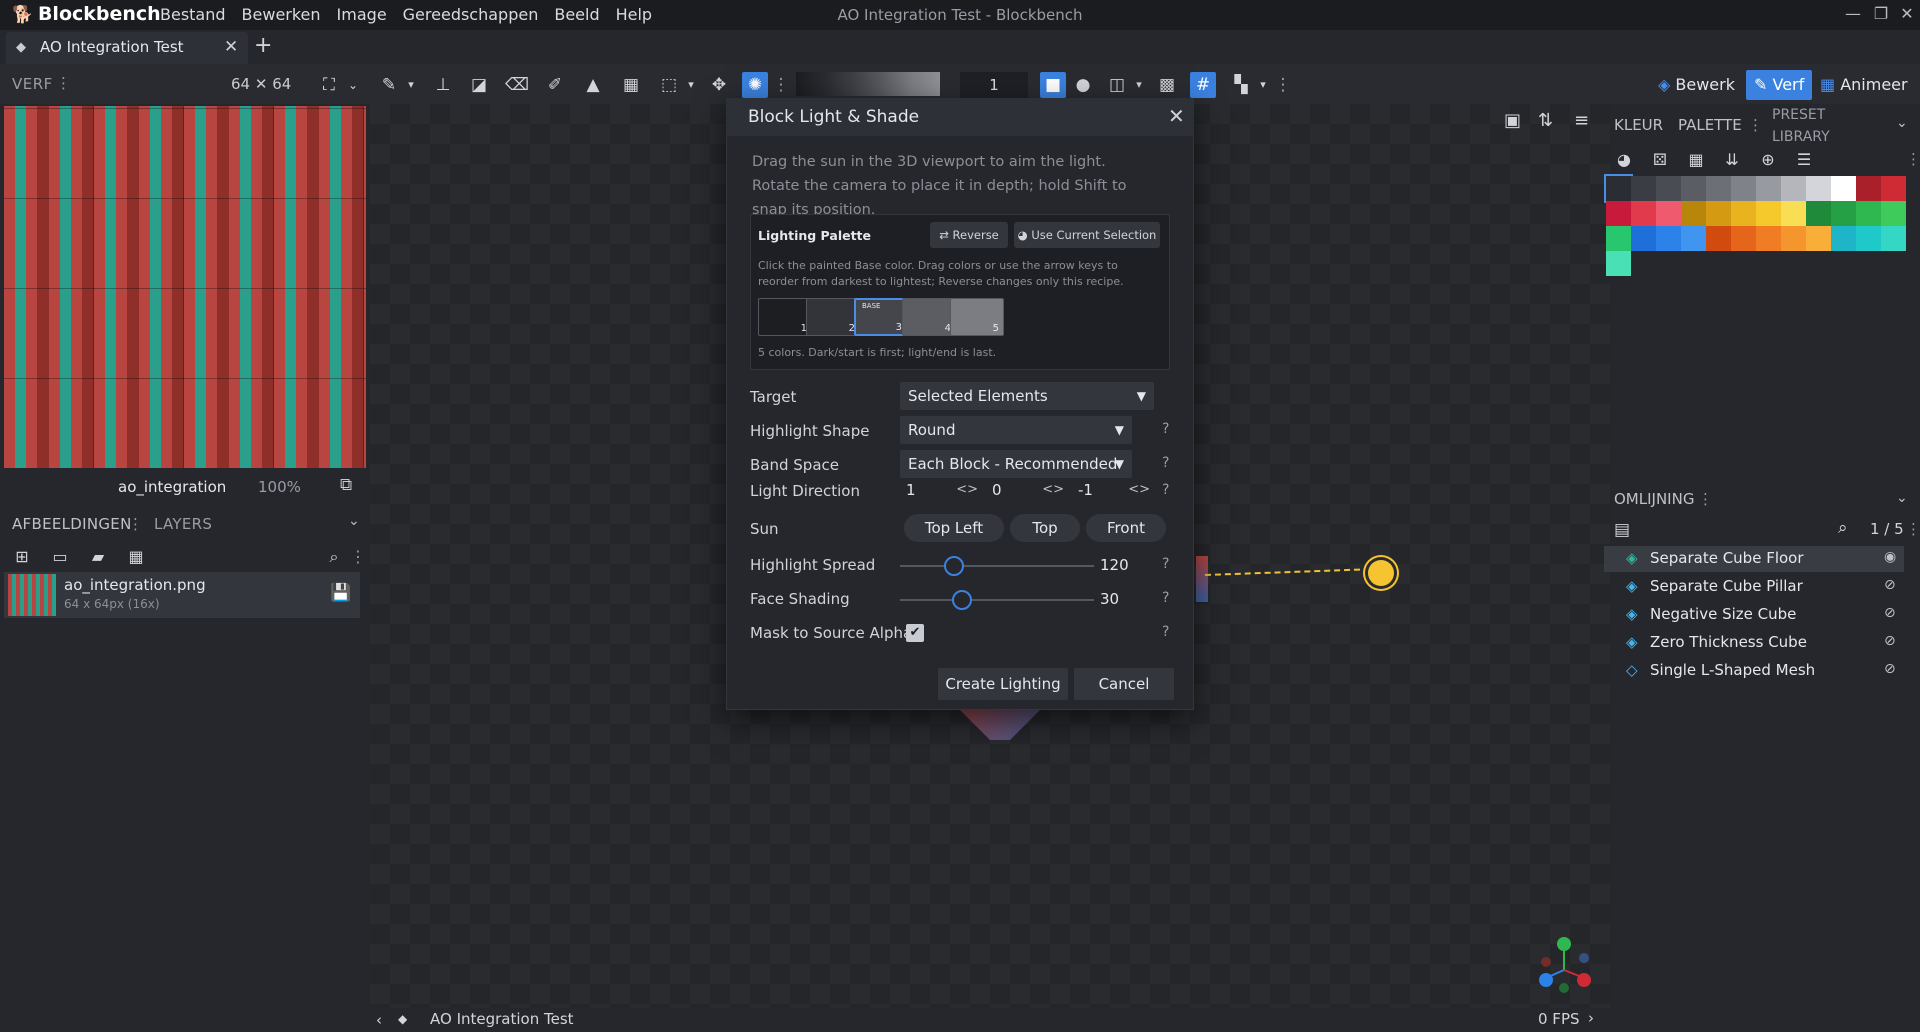 Image resolution: width=1920 pixels, height=1032 pixels. I want to click on outliner-item: ◈ Zero Thickness Cube ⊘, so click(1754, 643).